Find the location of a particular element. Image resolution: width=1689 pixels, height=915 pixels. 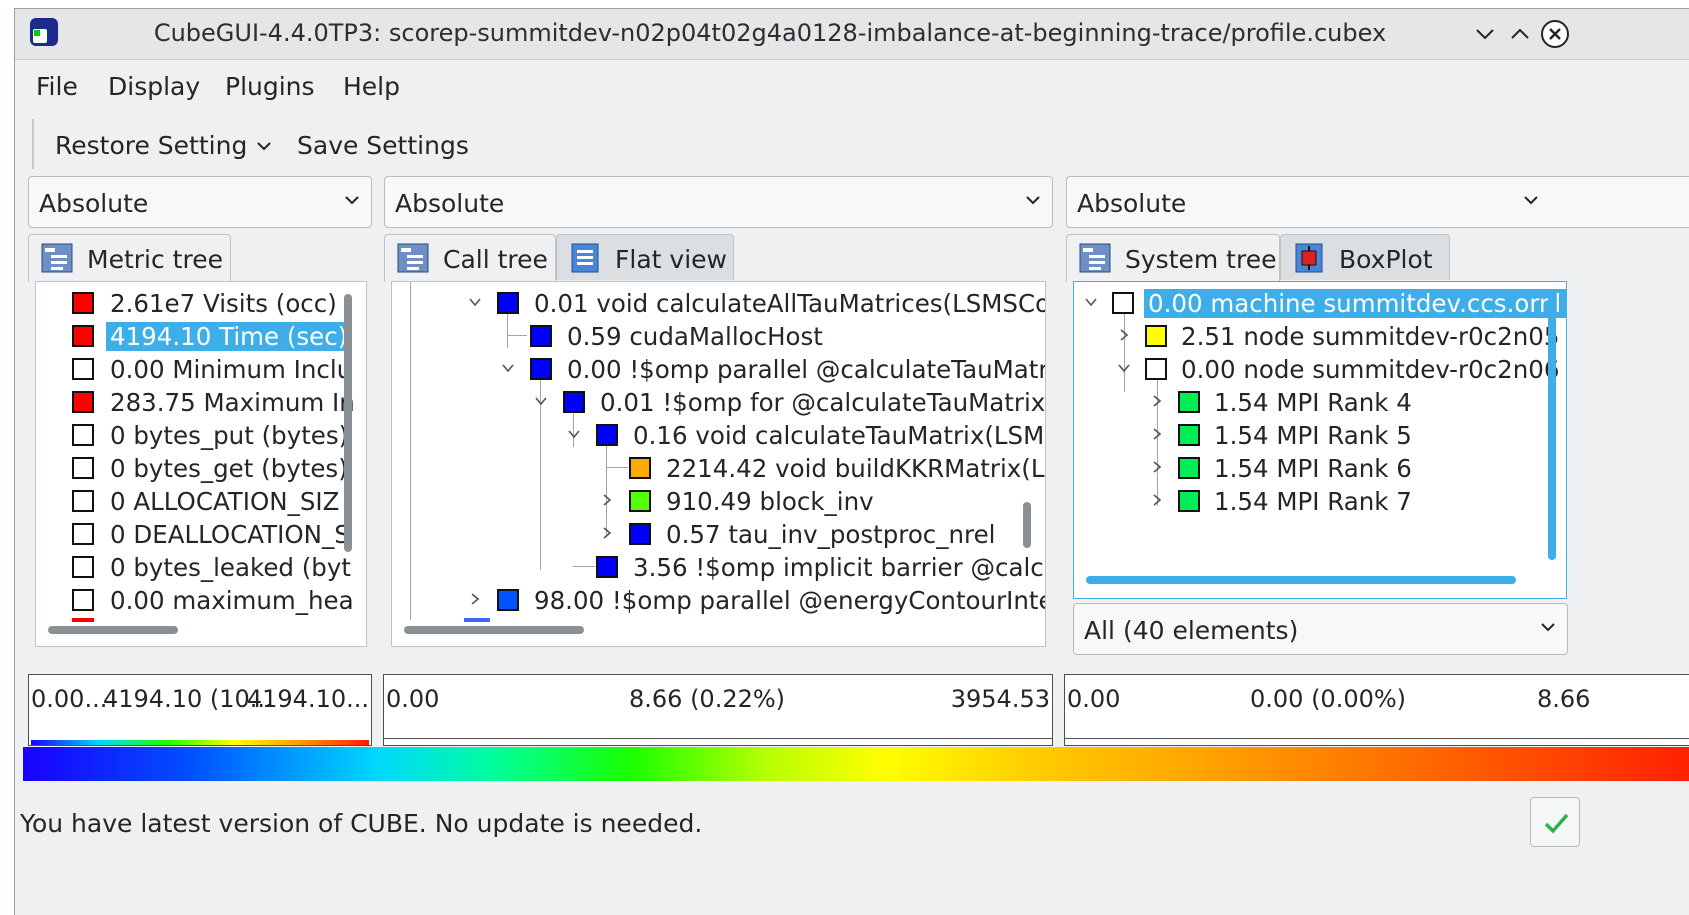

menu-display: Display is located at coordinates (154, 86).